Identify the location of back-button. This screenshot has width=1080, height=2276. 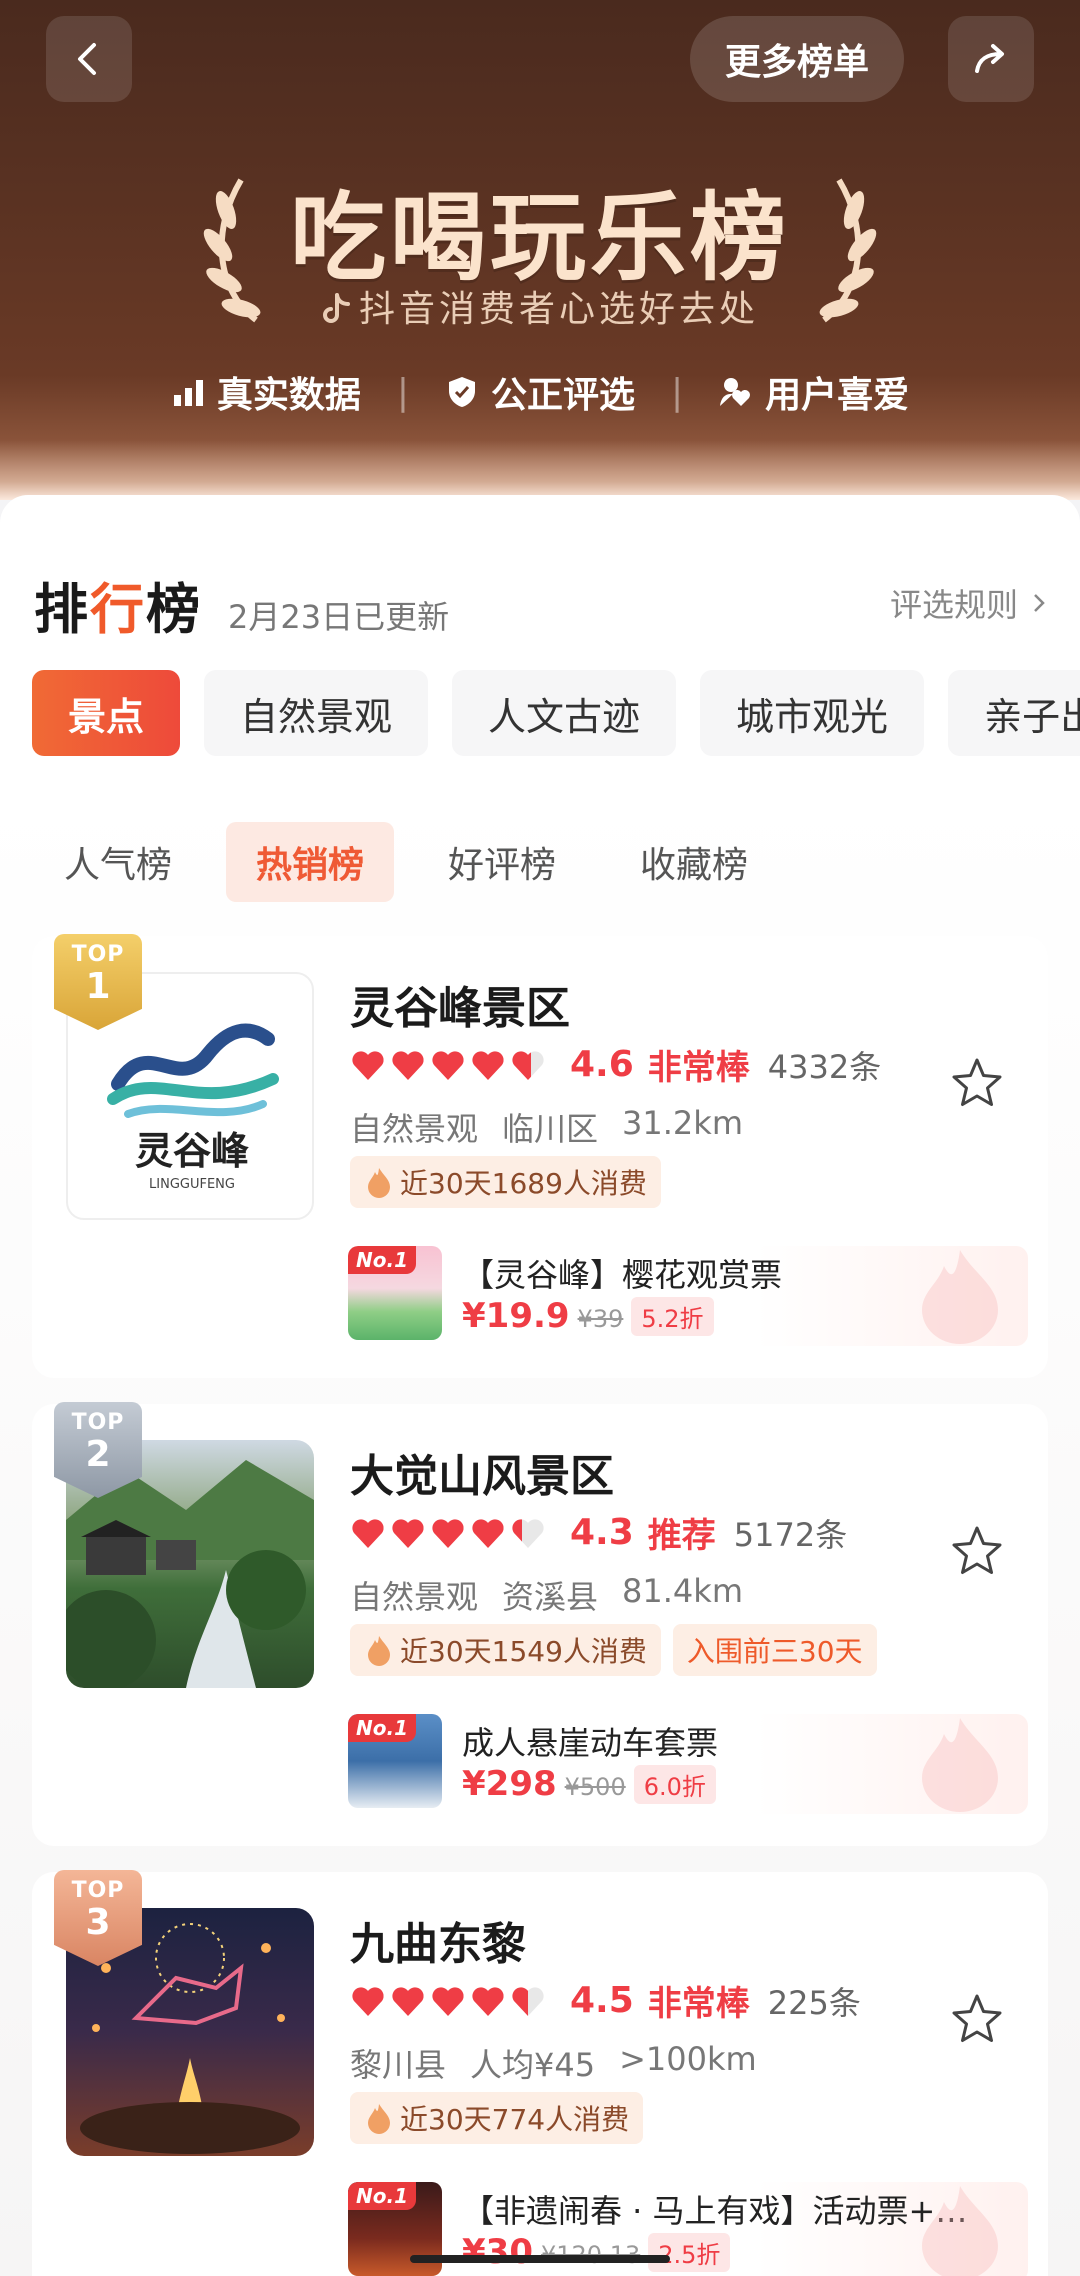
(89, 59).